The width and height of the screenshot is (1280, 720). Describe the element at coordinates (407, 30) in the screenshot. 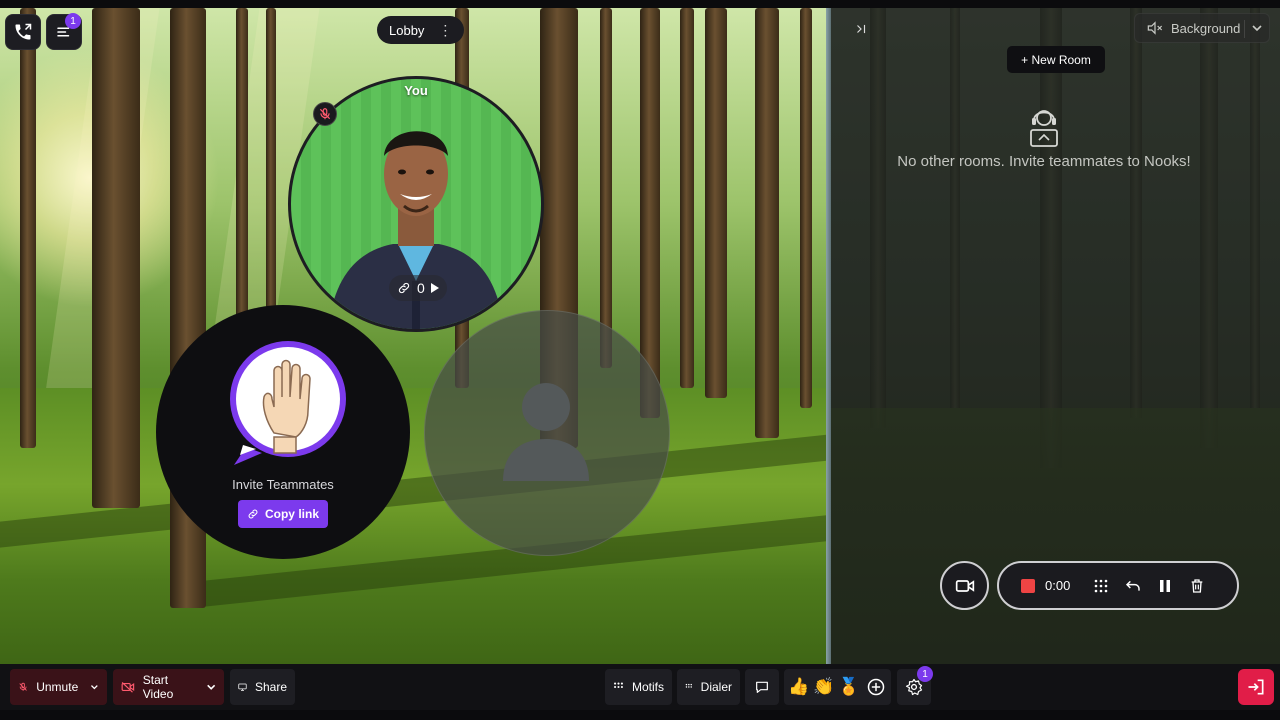

I see `room-name: Lobby` at that location.